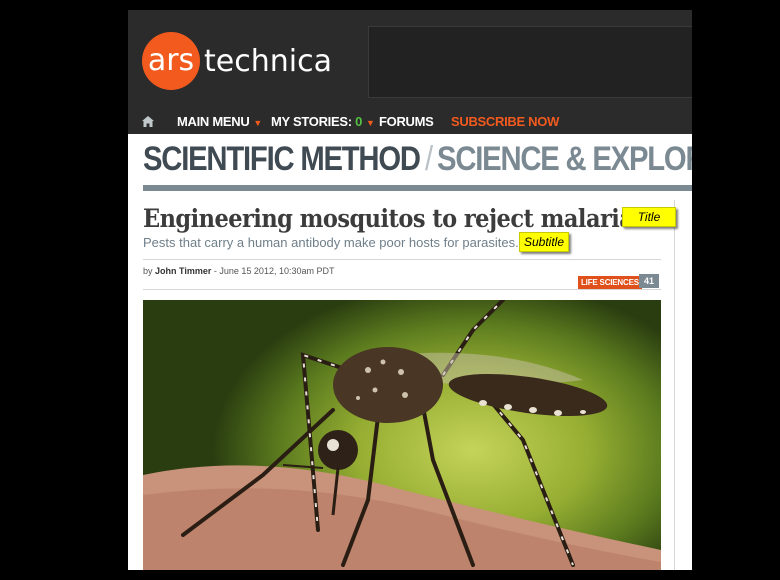 Image resolution: width=780 pixels, height=580 pixels. What do you see at coordinates (183, 271) in the screenshot?
I see `author-link: John Timmer` at bounding box center [183, 271].